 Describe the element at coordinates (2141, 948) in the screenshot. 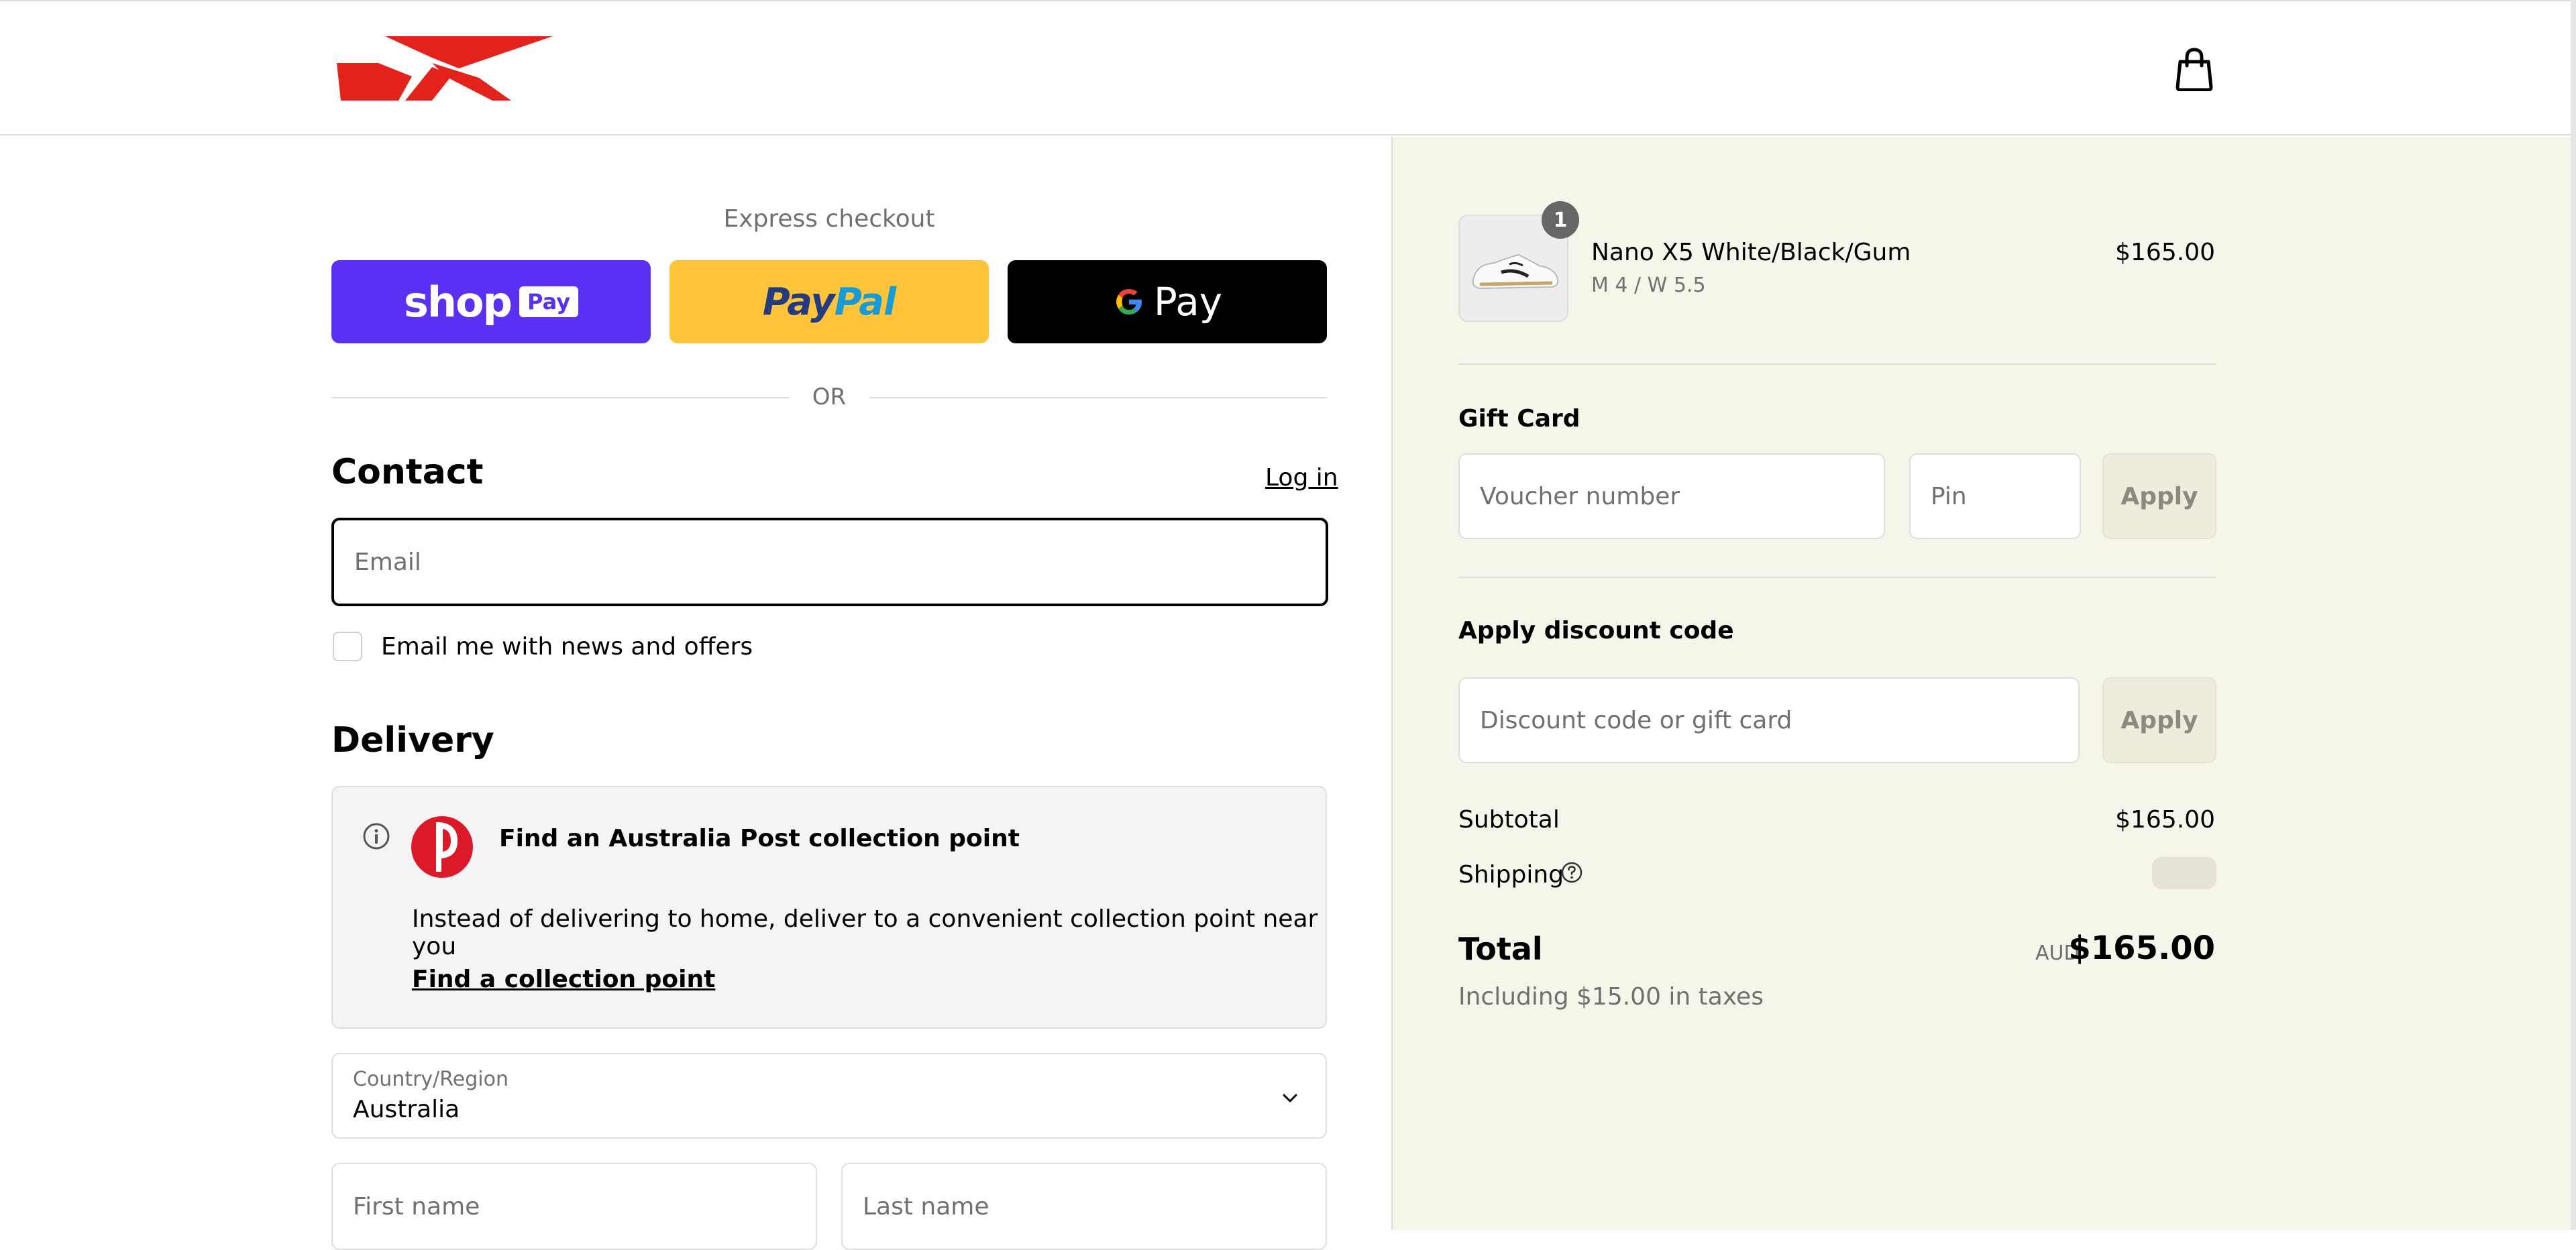

I see `total-value: $165.00` at that location.